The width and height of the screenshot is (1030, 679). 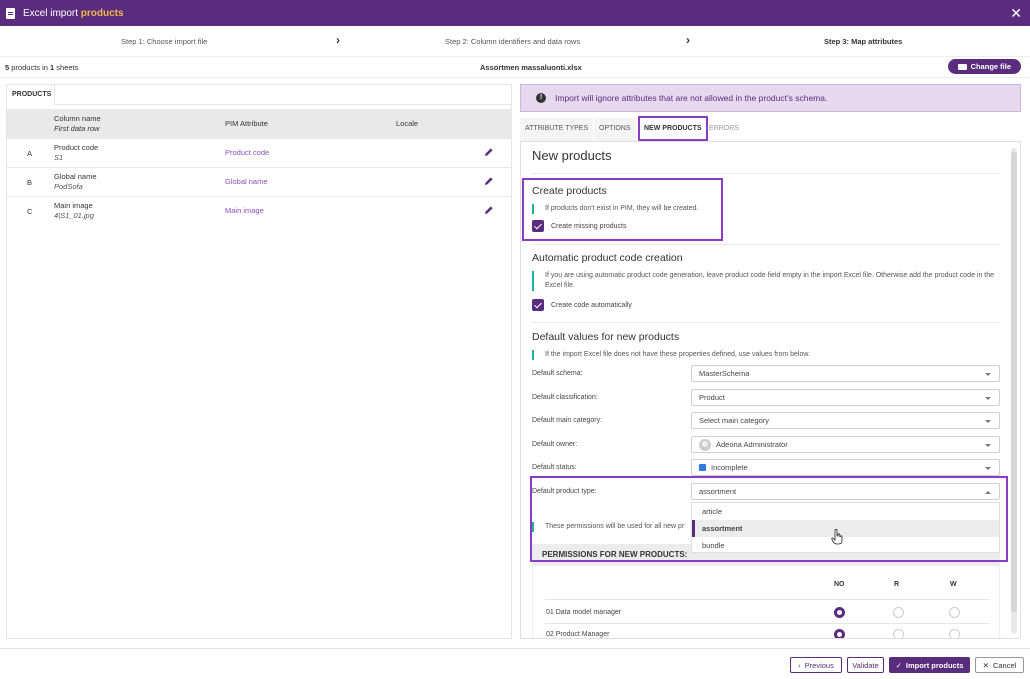 What do you see at coordinates (557, 129) in the screenshot?
I see `tab-attribute-types: ATTRIBUTE TYPES` at bounding box center [557, 129].